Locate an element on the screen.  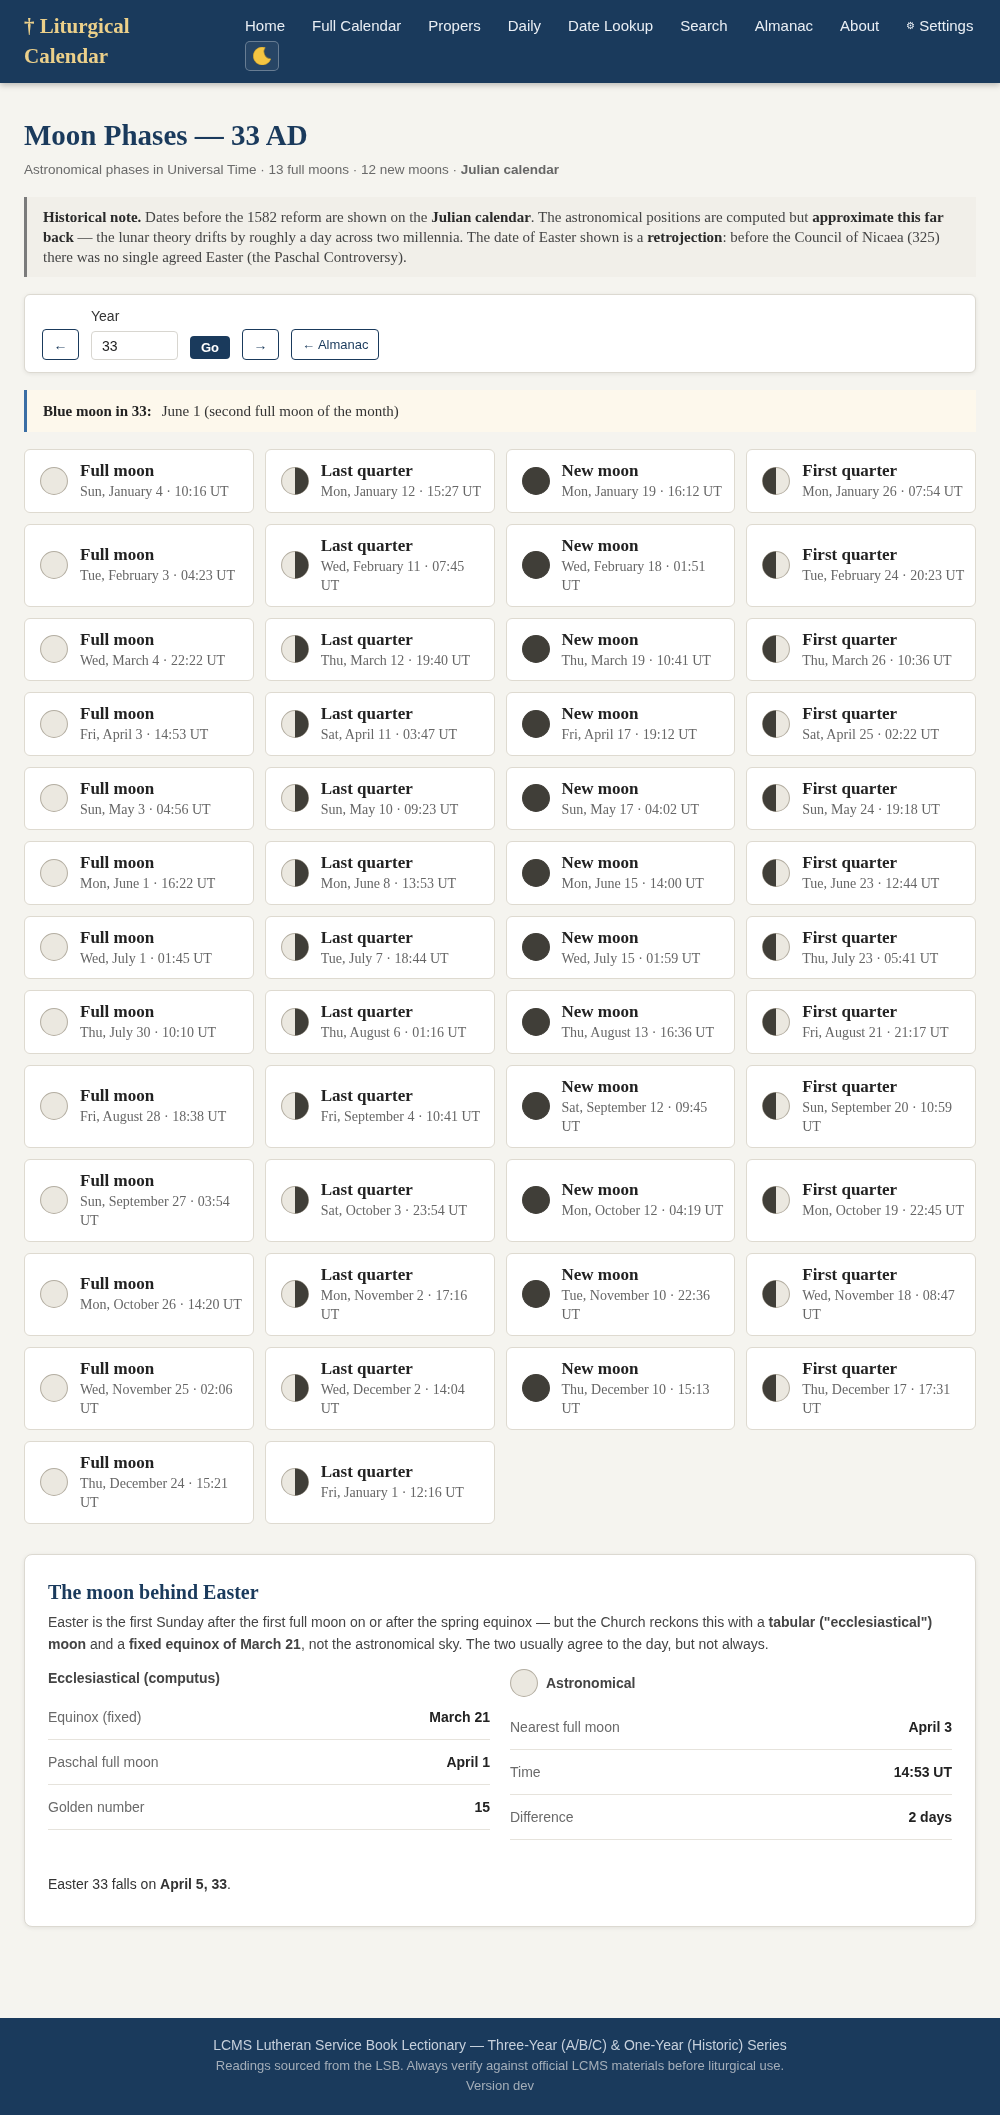
phase-date: Thu, August 13 · 16:36 UT is located at coordinates (637, 1033).